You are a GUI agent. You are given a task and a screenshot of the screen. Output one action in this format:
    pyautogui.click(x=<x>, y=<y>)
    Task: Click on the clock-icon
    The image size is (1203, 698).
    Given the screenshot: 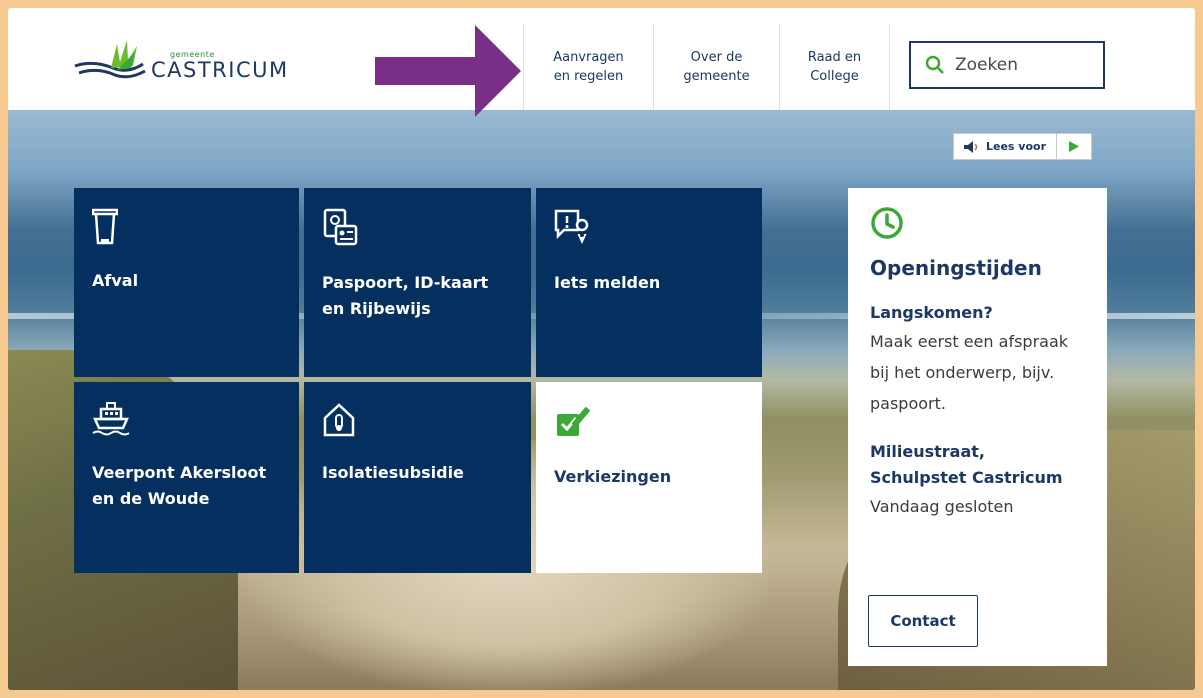 What is the action you would take?
    pyautogui.click(x=887, y=223)
    